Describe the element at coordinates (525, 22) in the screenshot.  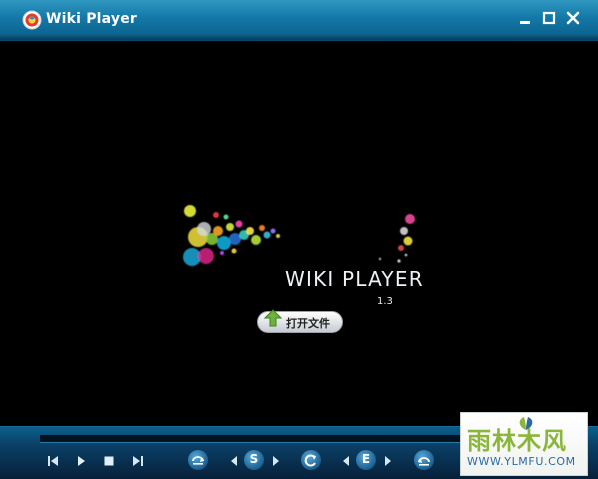
I see `minimize-icon` at that location.